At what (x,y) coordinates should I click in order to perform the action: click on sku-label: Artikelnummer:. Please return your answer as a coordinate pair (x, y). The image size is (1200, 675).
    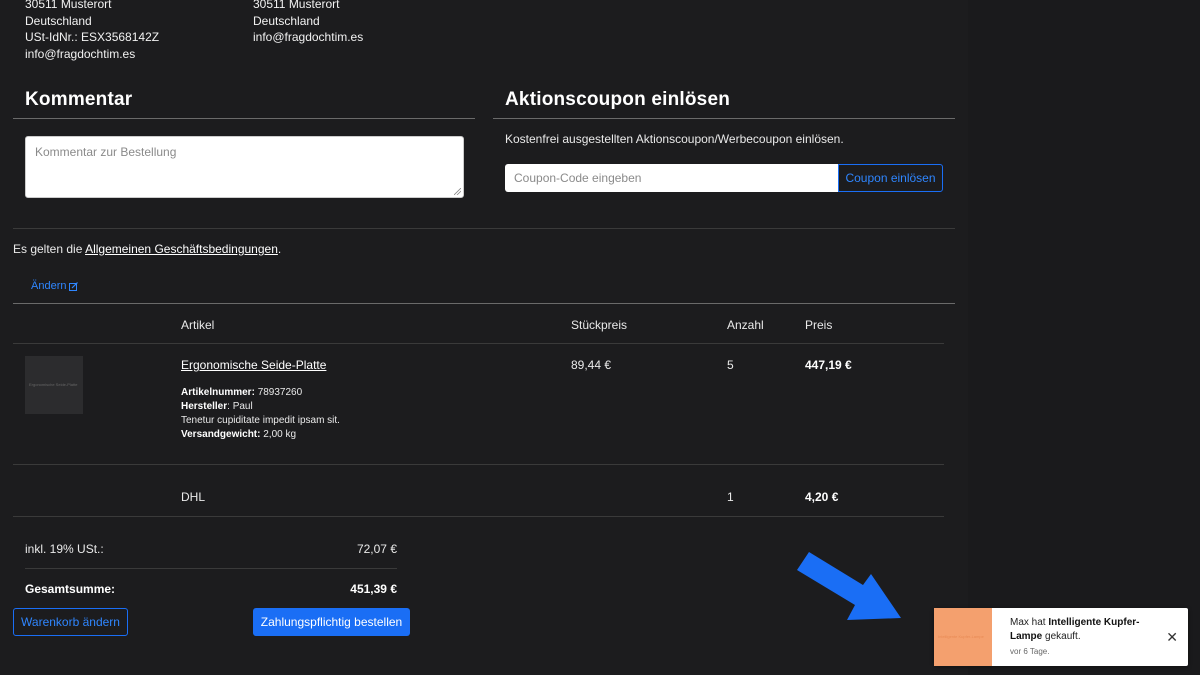
    Looking at the image, I should click on (218, 392).